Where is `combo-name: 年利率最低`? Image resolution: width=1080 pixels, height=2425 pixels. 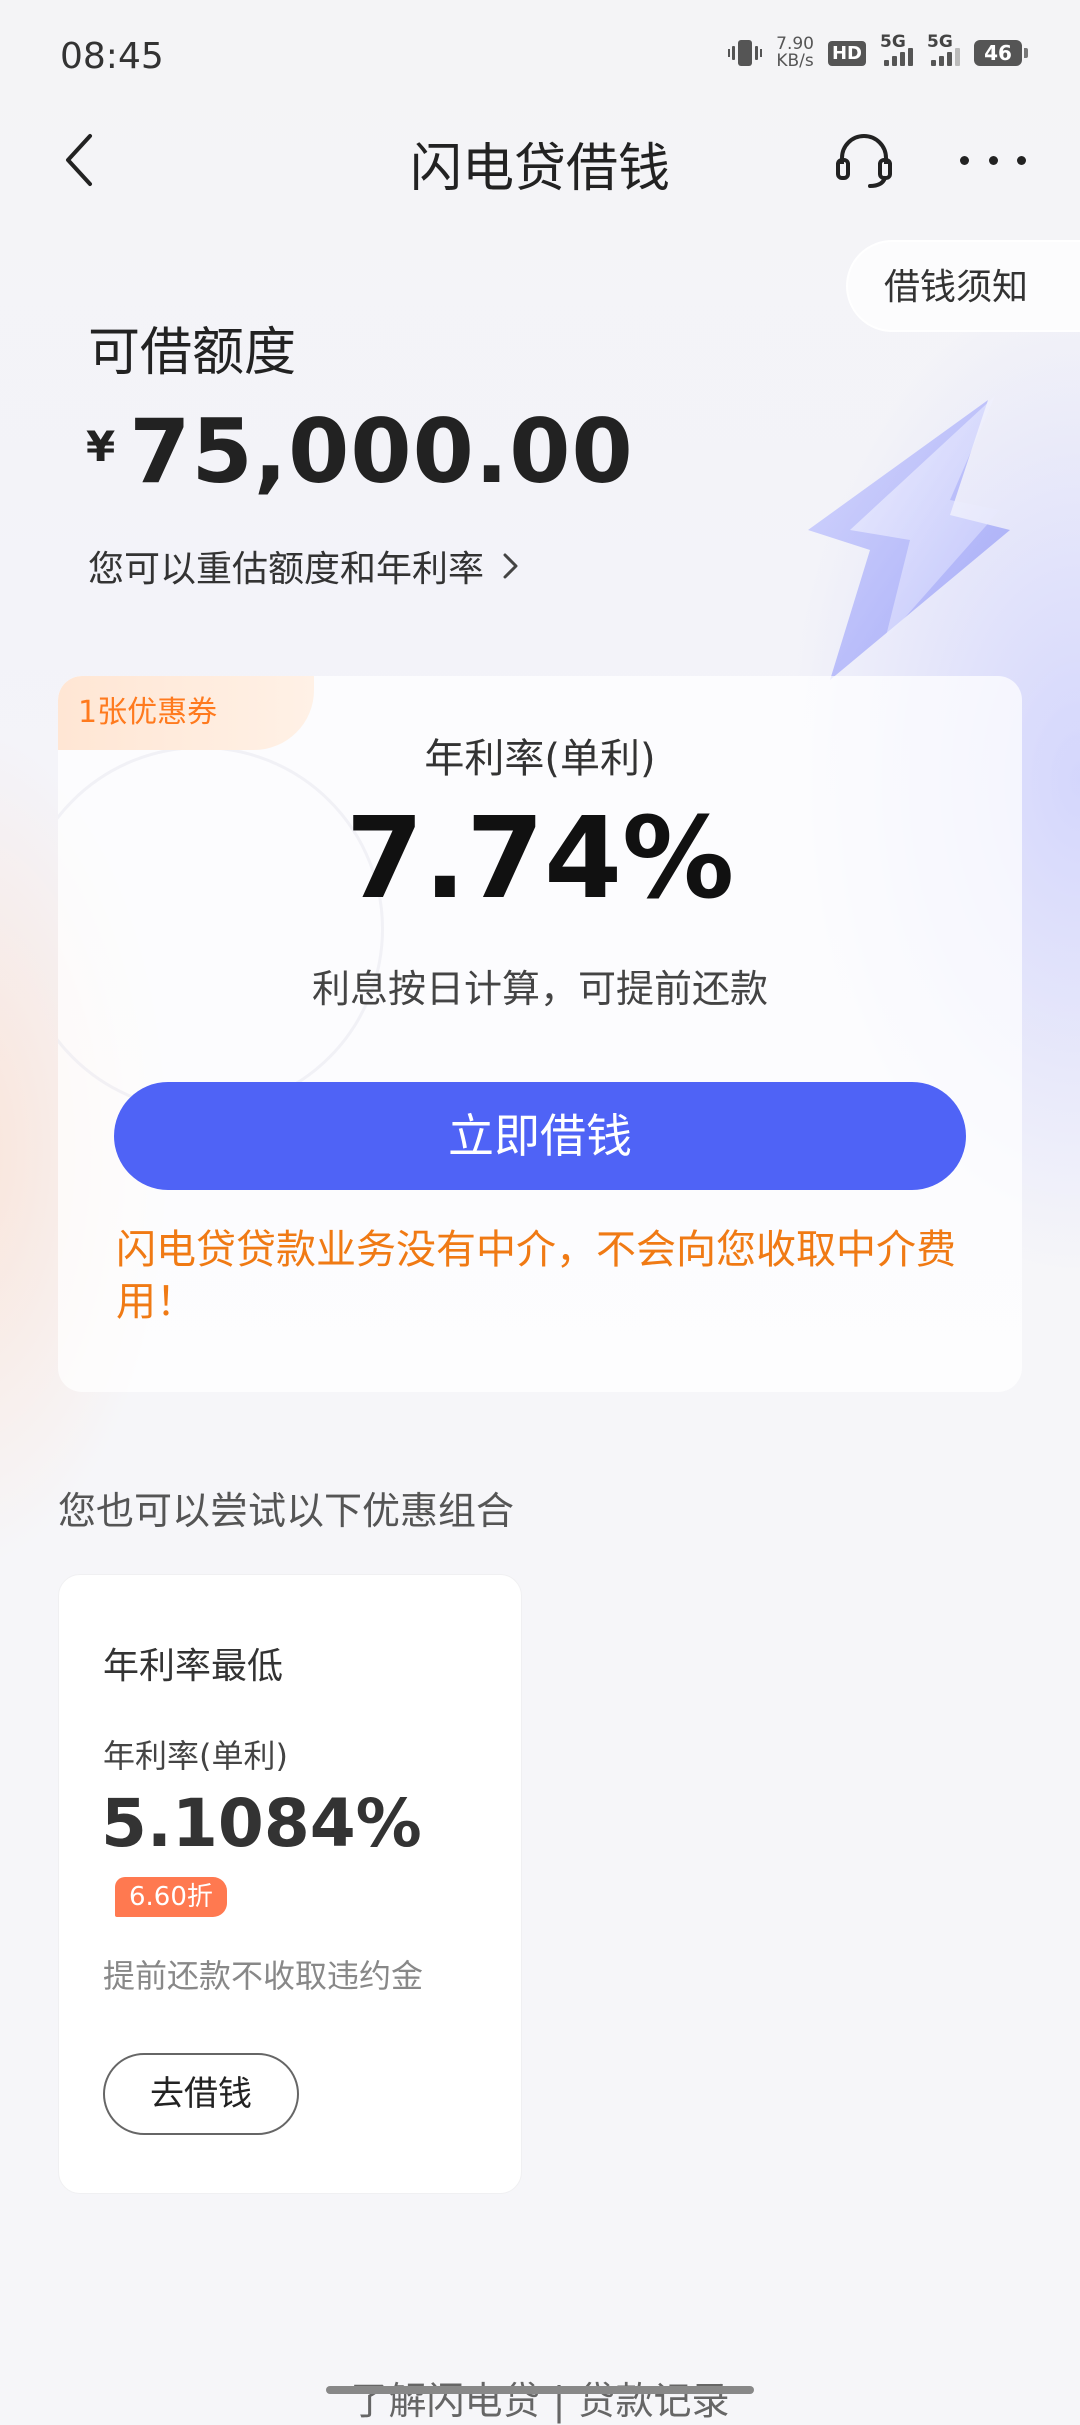 combo-name: 年利率最低 is located at coordinates (193, 1666).